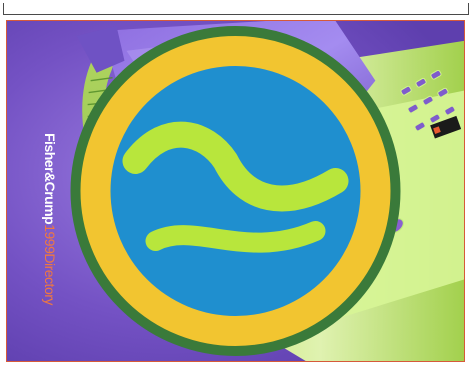 The image size is (473, 367). What do you see at coordinates (236, 9) in the screenshot?
I see `header-strip` at bounding box center [236, 9].